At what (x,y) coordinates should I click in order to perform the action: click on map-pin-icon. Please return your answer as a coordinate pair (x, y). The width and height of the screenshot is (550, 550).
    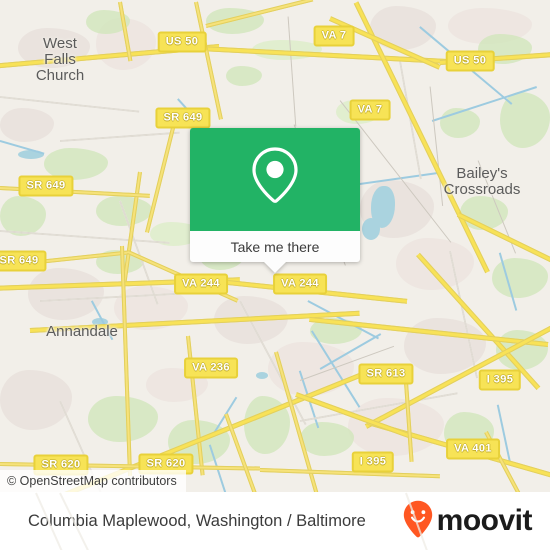
    Looking at the image, I should click on (275, 179).